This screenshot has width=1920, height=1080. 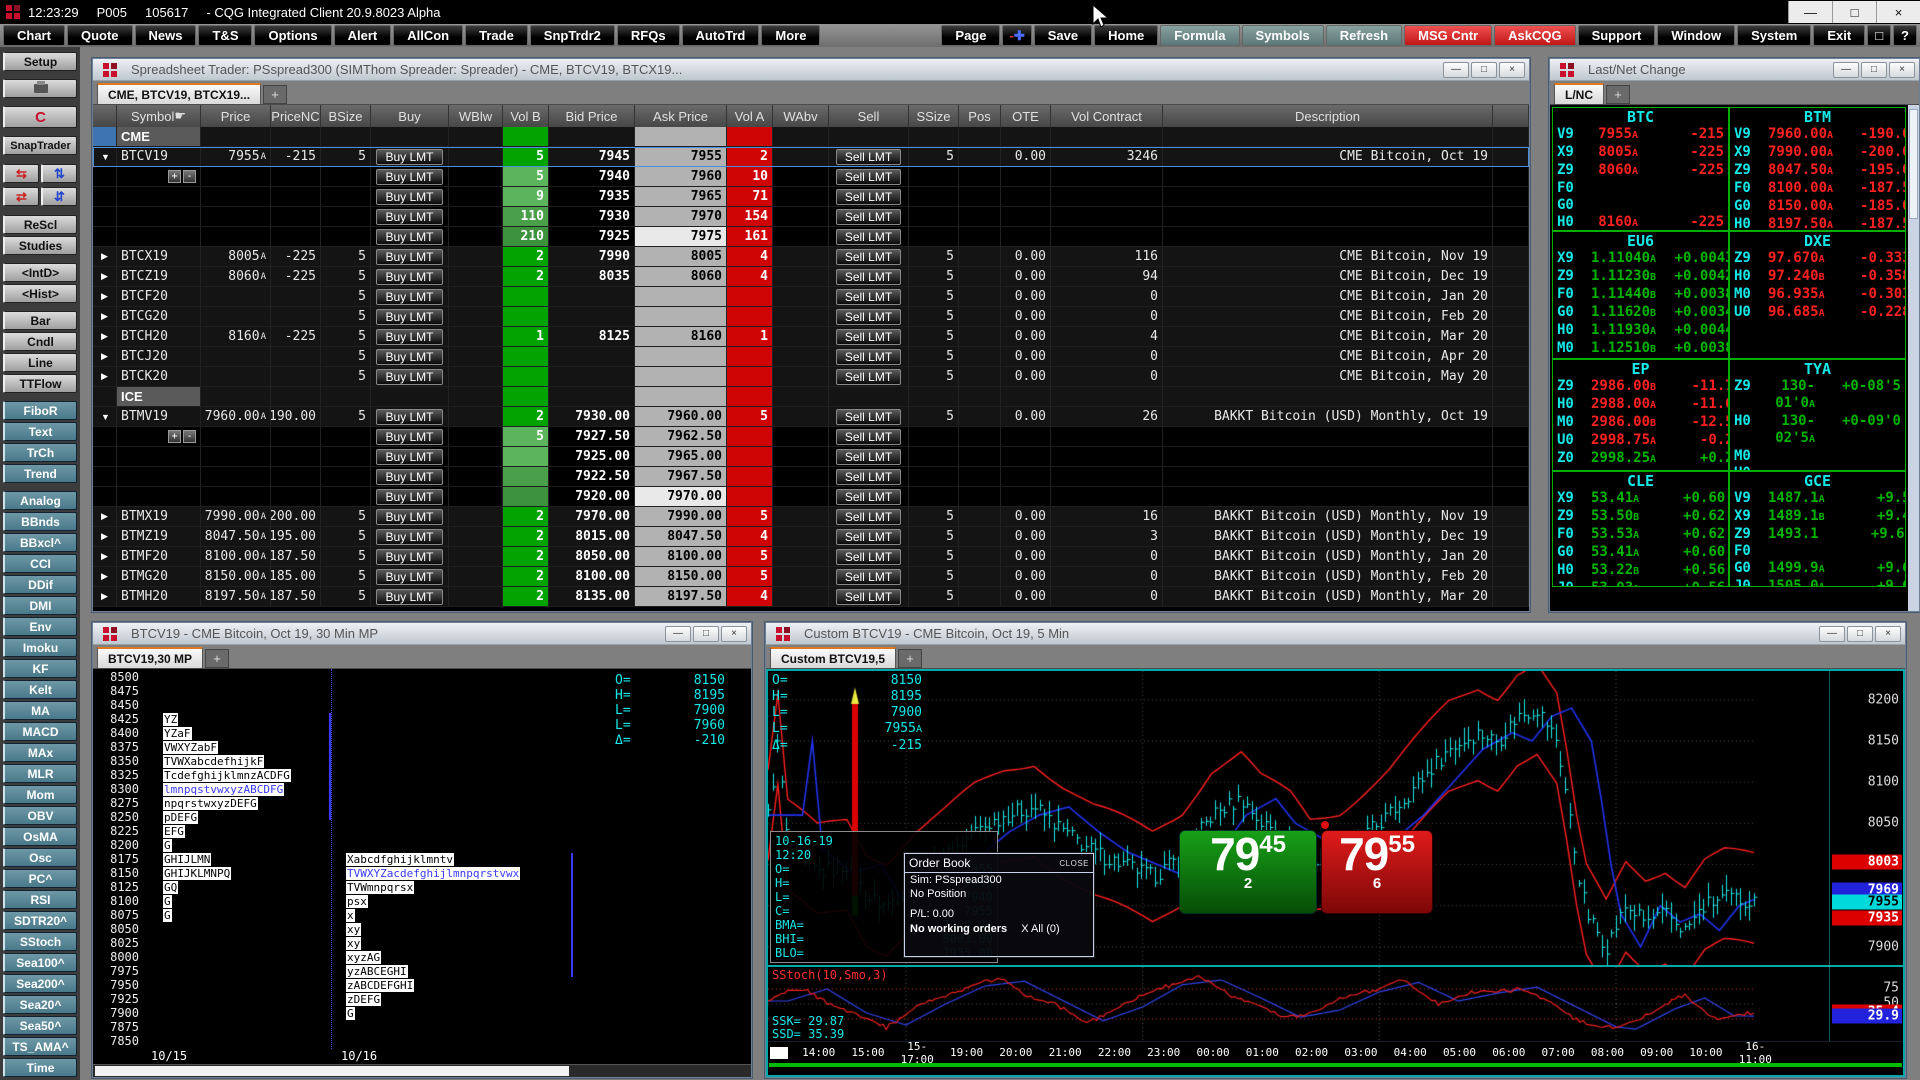 What do you see at coordinates (59, 173) in the screenshot?
I see `scale-arrow-icon: ⇅` at bounding box center [59, 173].